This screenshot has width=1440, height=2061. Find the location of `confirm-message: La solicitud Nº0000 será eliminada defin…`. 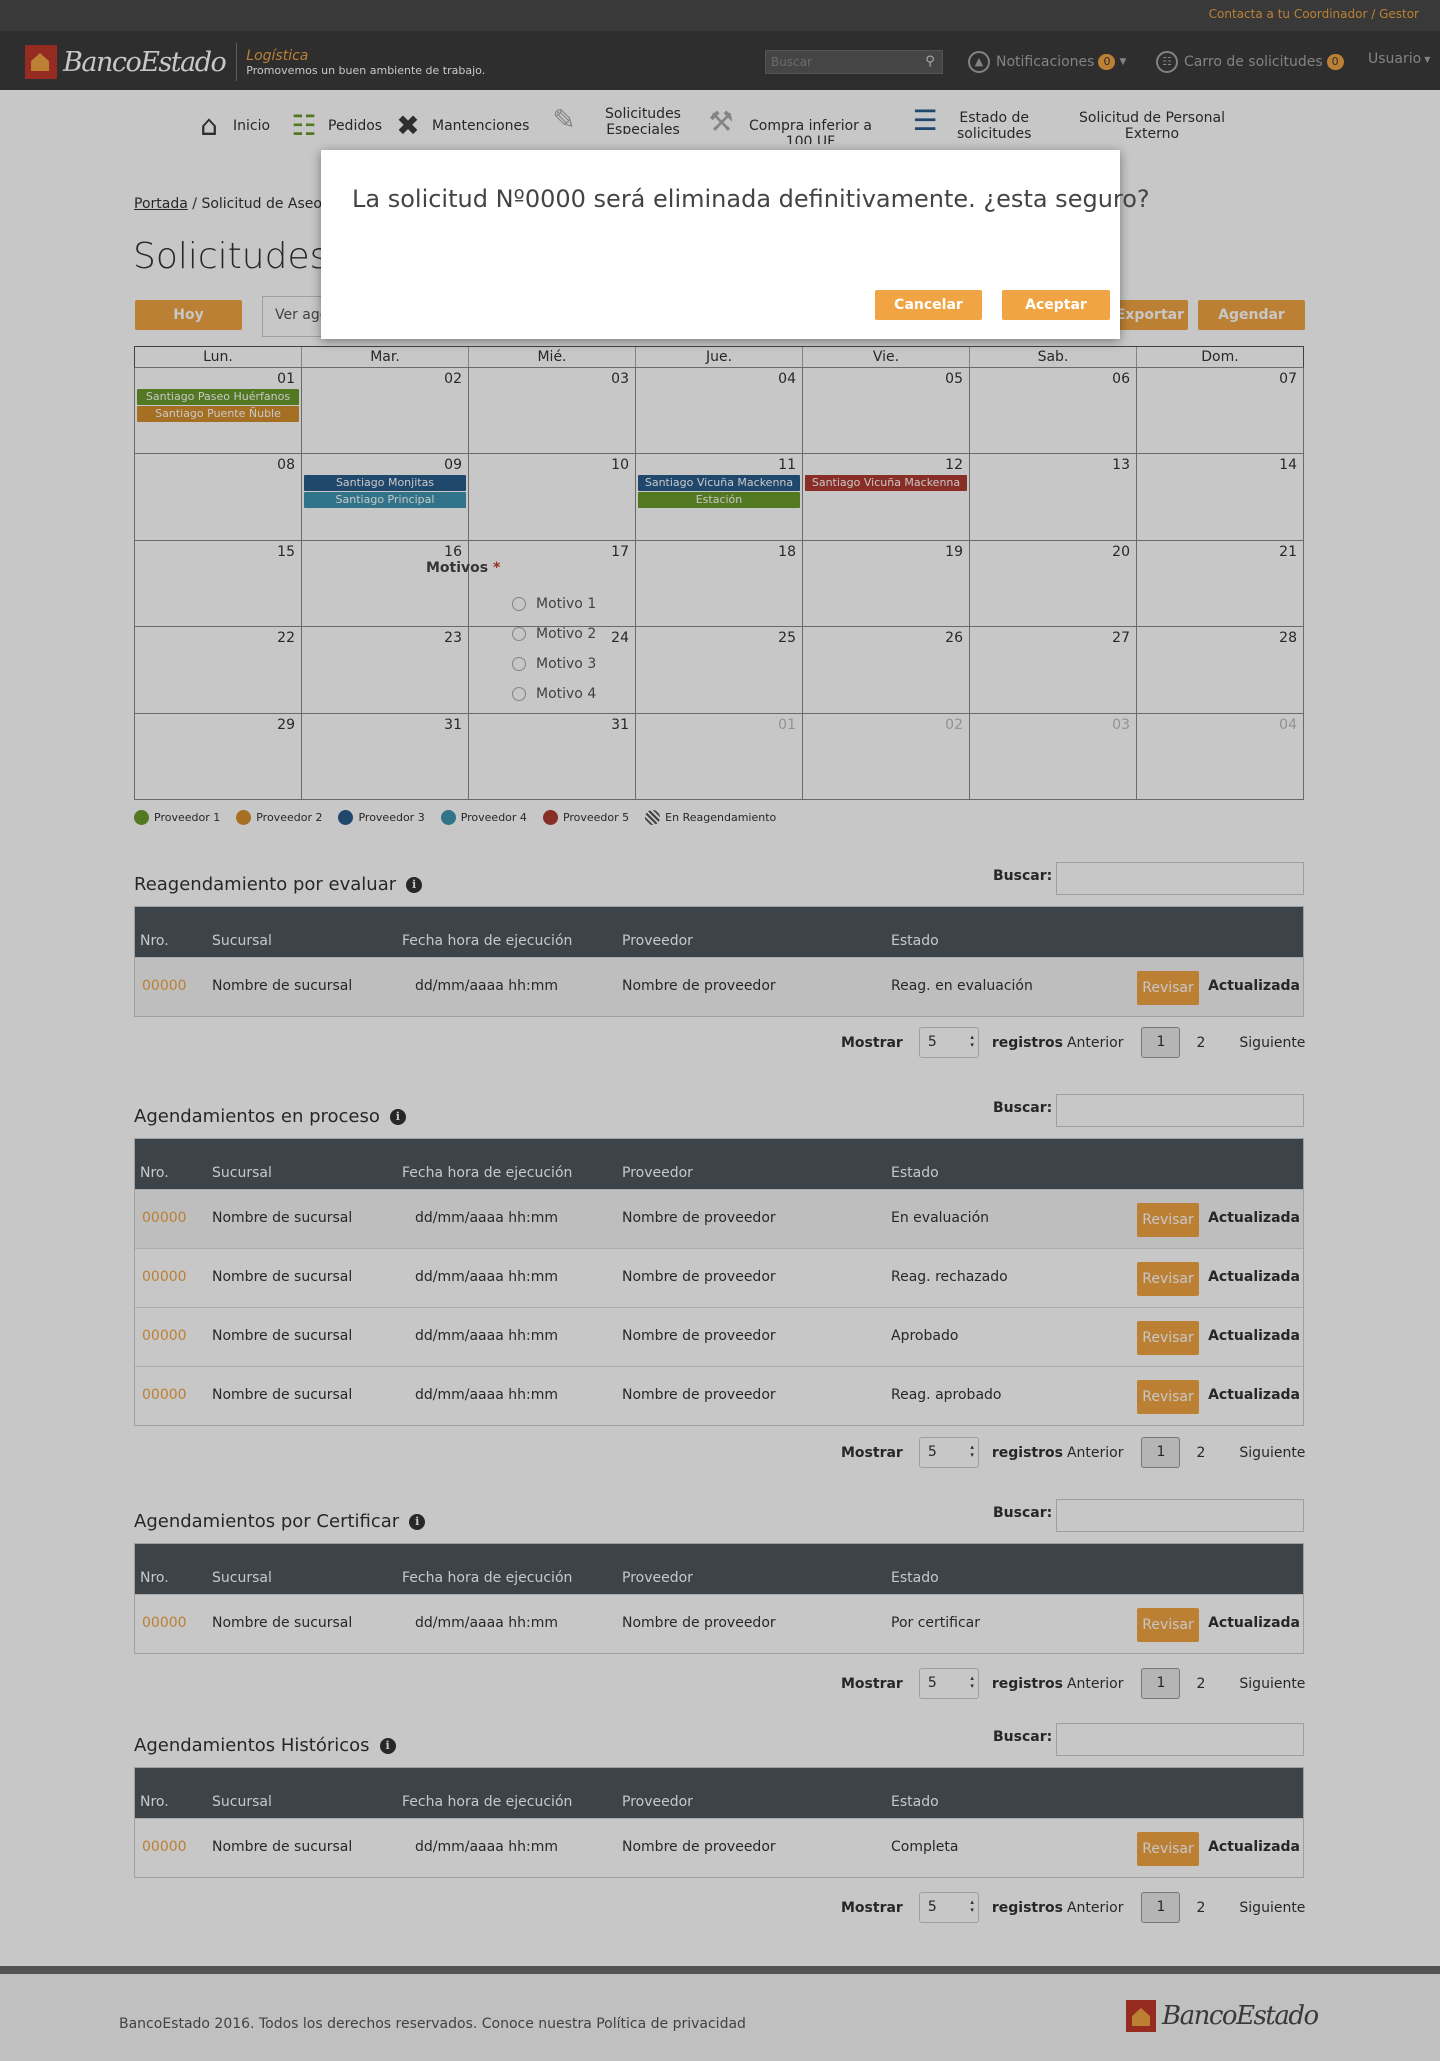

confirm-message: La solicitud Nº0000 será eliminada defin… is located at coordinates (751, 199).